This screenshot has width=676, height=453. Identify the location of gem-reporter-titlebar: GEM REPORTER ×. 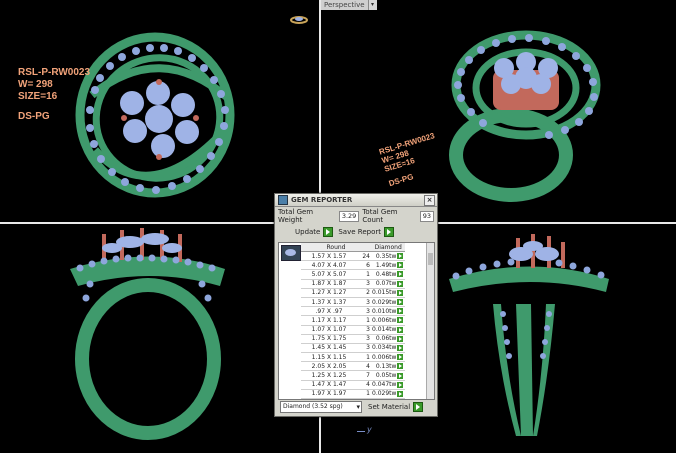
(356, 200).